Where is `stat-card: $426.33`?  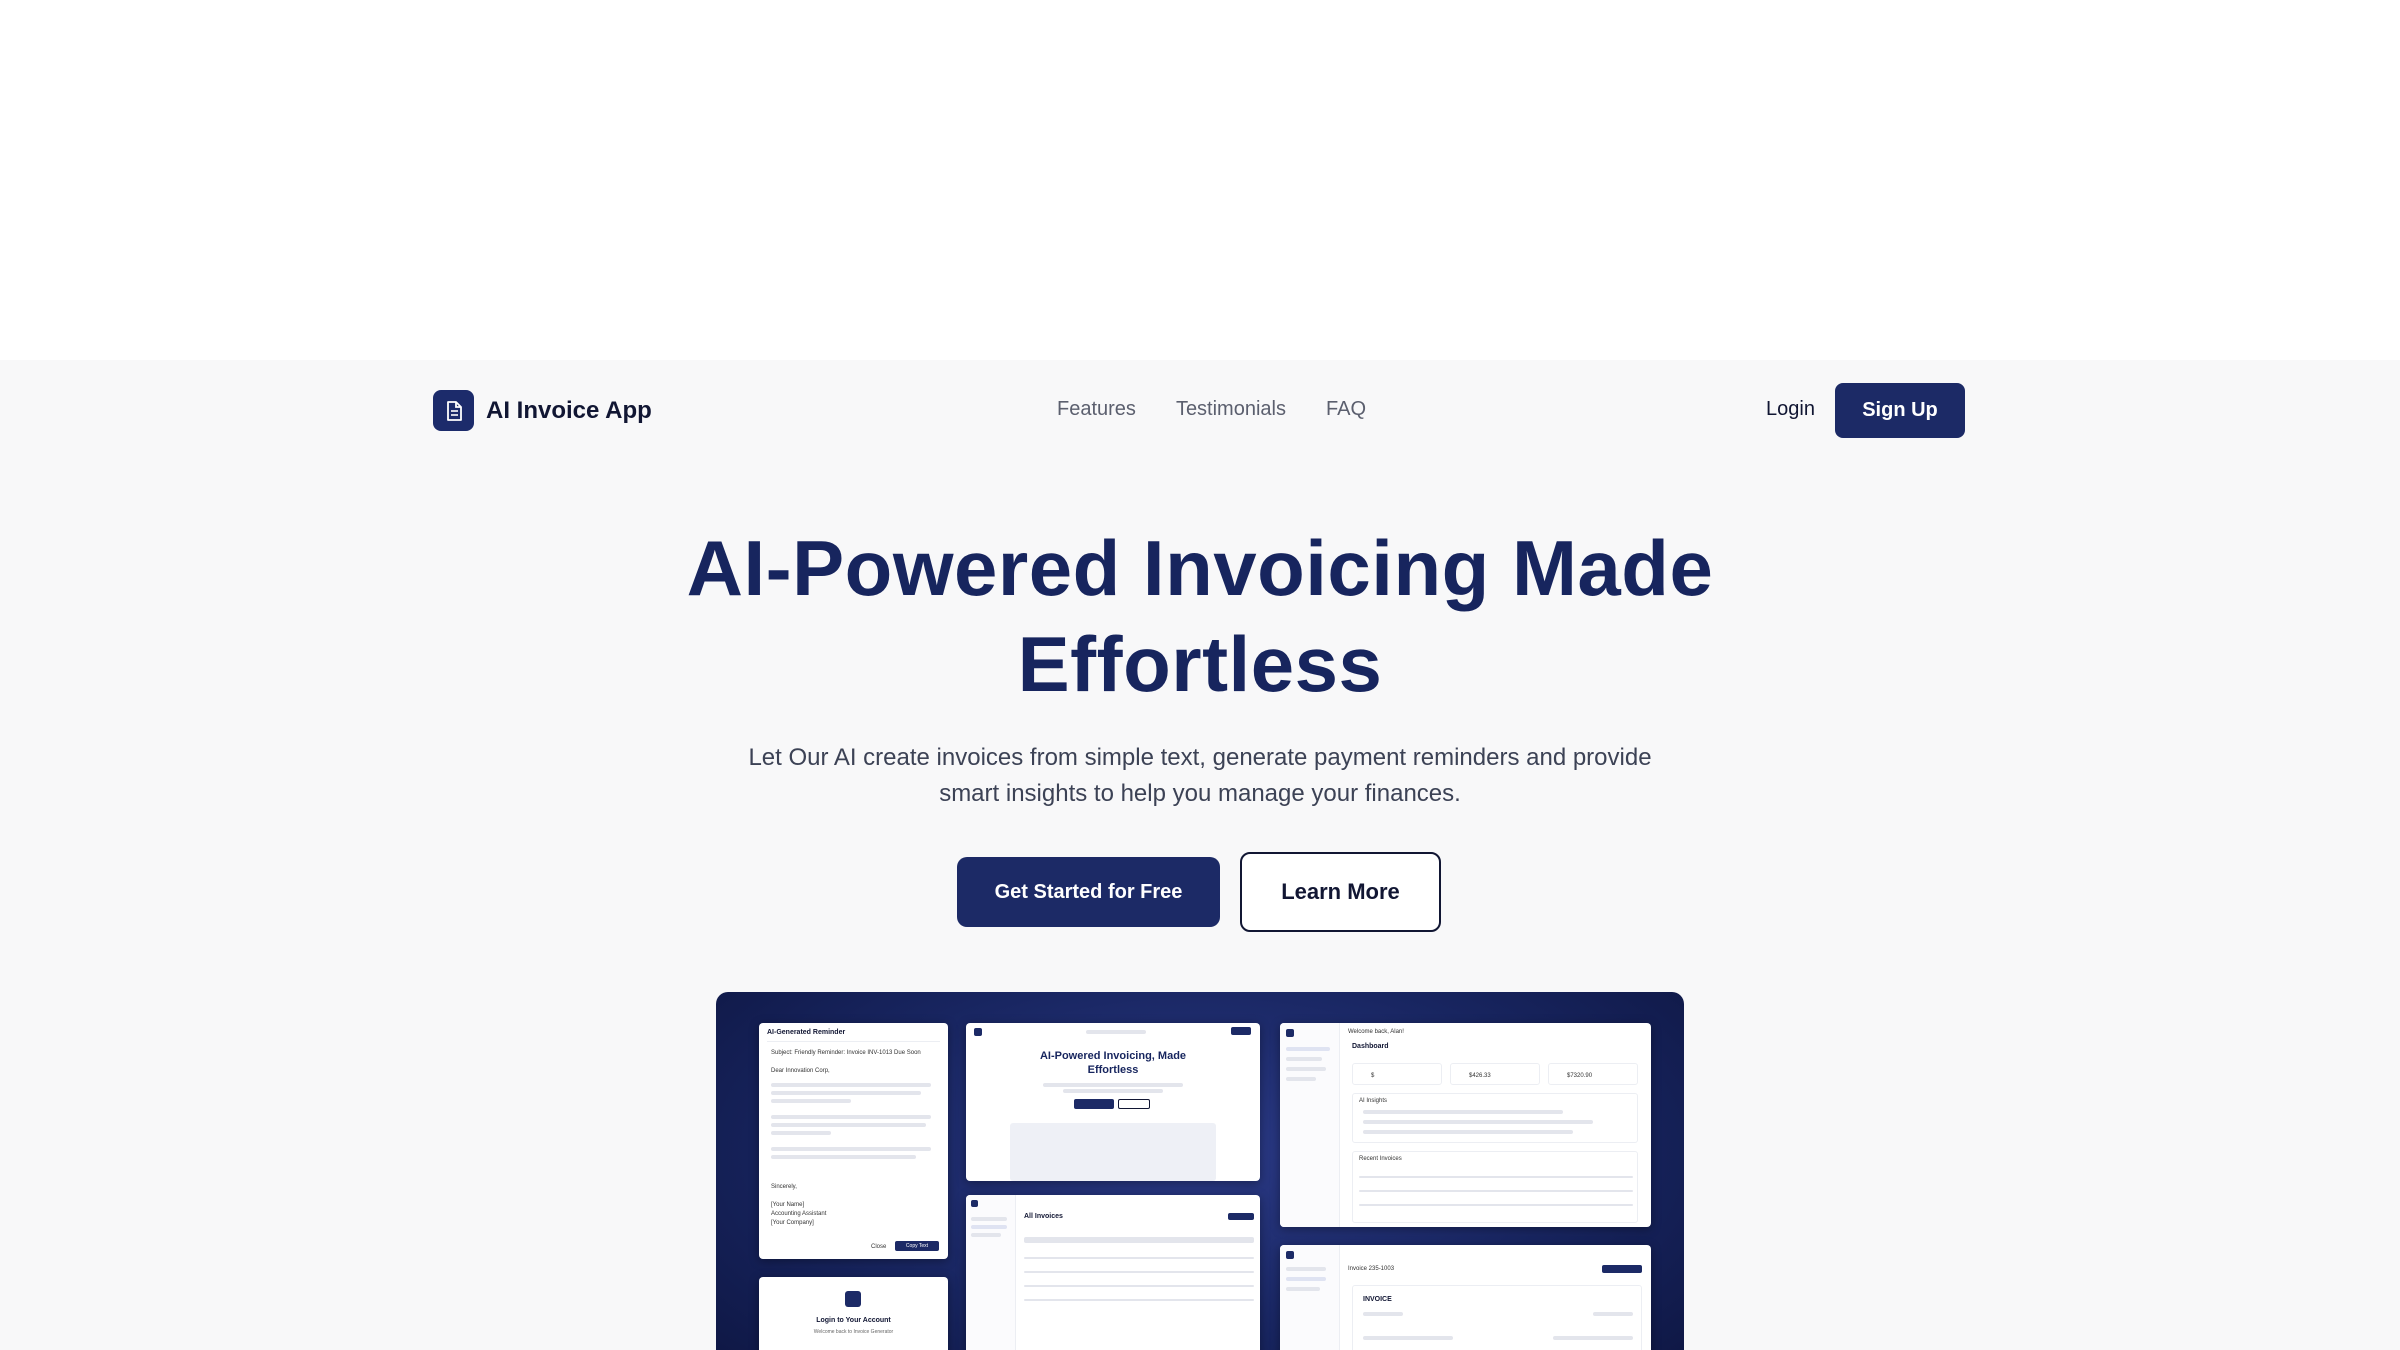 stat-card: $426.33 is located at coordinates (1495, 1074).